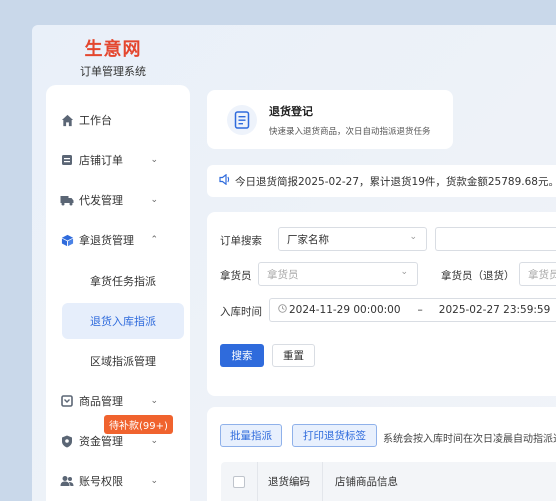  I want to click on brand: 生意网 订单管理系统, so click(113, 59).